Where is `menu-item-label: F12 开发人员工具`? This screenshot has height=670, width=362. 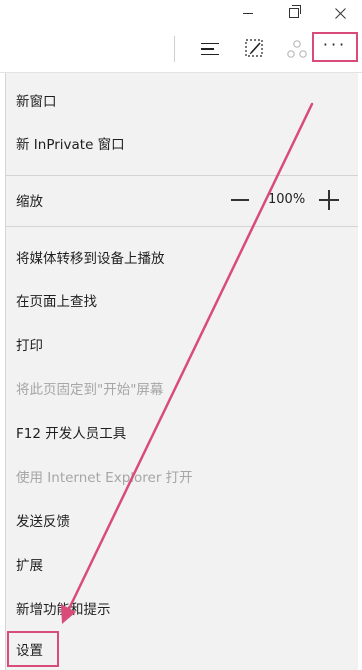
menu-item-label: F12 开发人员工具 is located at coordinates (71, 434).